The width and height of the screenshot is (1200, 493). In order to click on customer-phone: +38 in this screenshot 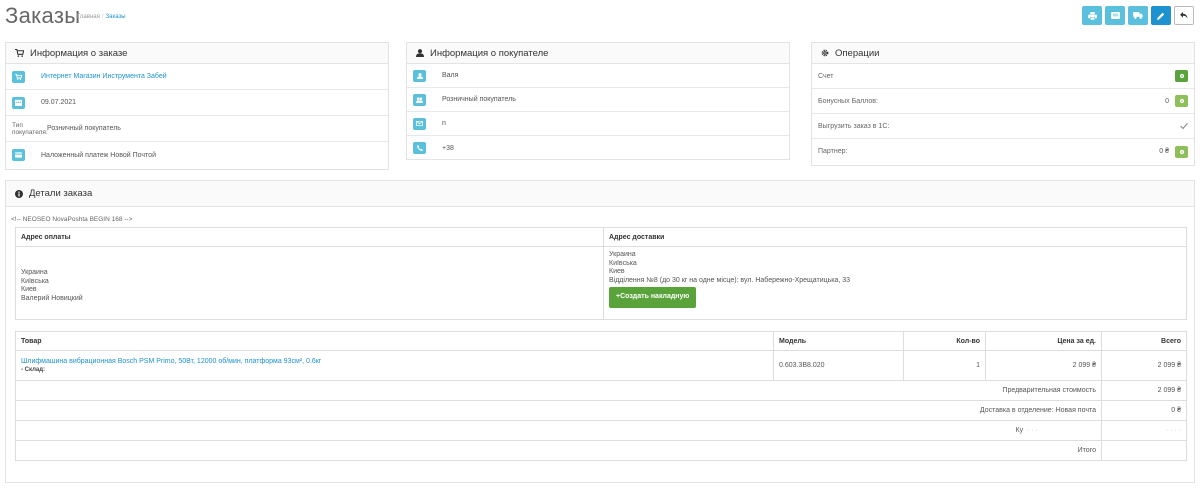, I will do `click(448, 148)`.